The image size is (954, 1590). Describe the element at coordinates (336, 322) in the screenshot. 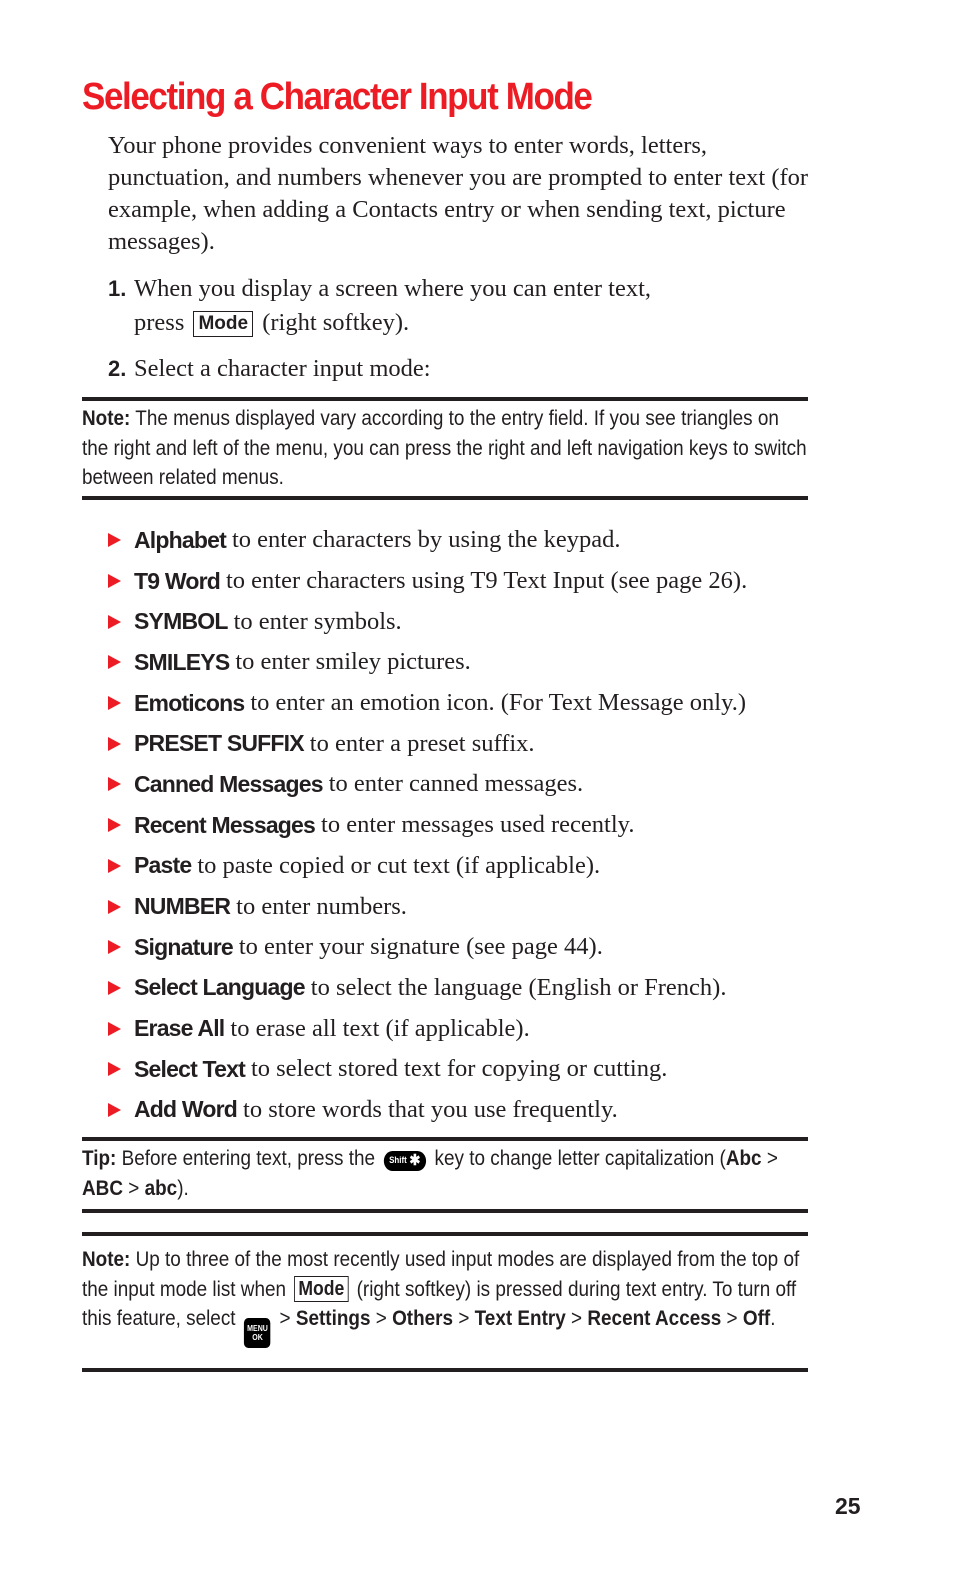

I see `step-text: (right softkey).` at that location.